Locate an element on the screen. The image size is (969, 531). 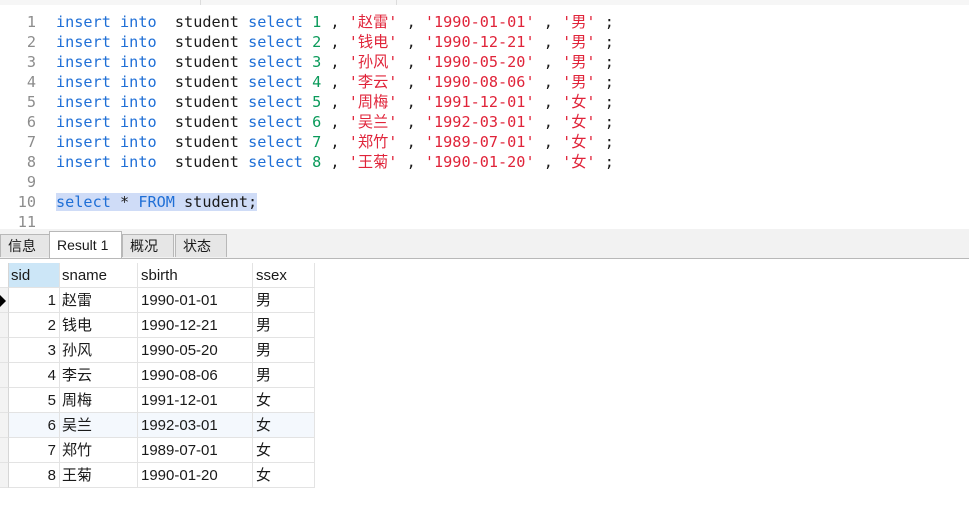
cell-sbirth: 1990-12-21 is located at coordinates (195, 325).